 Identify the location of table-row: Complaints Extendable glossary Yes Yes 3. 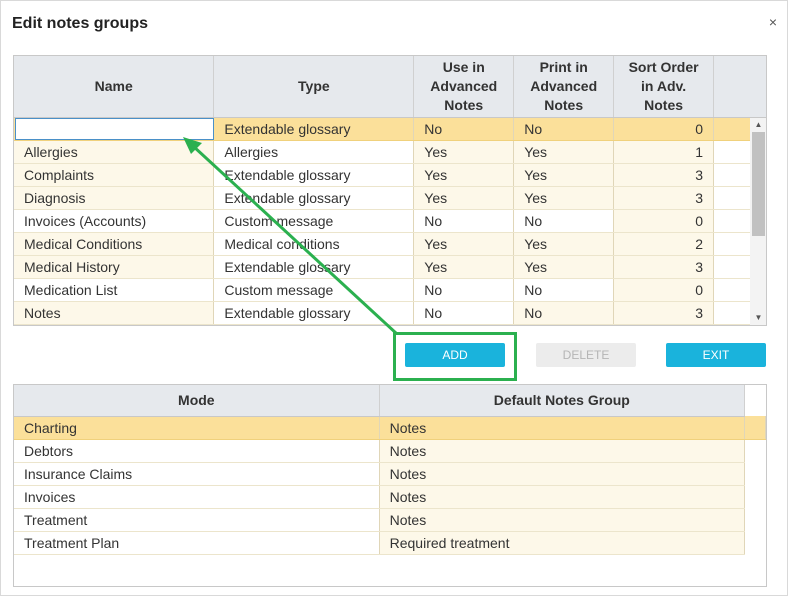
(390, 175).